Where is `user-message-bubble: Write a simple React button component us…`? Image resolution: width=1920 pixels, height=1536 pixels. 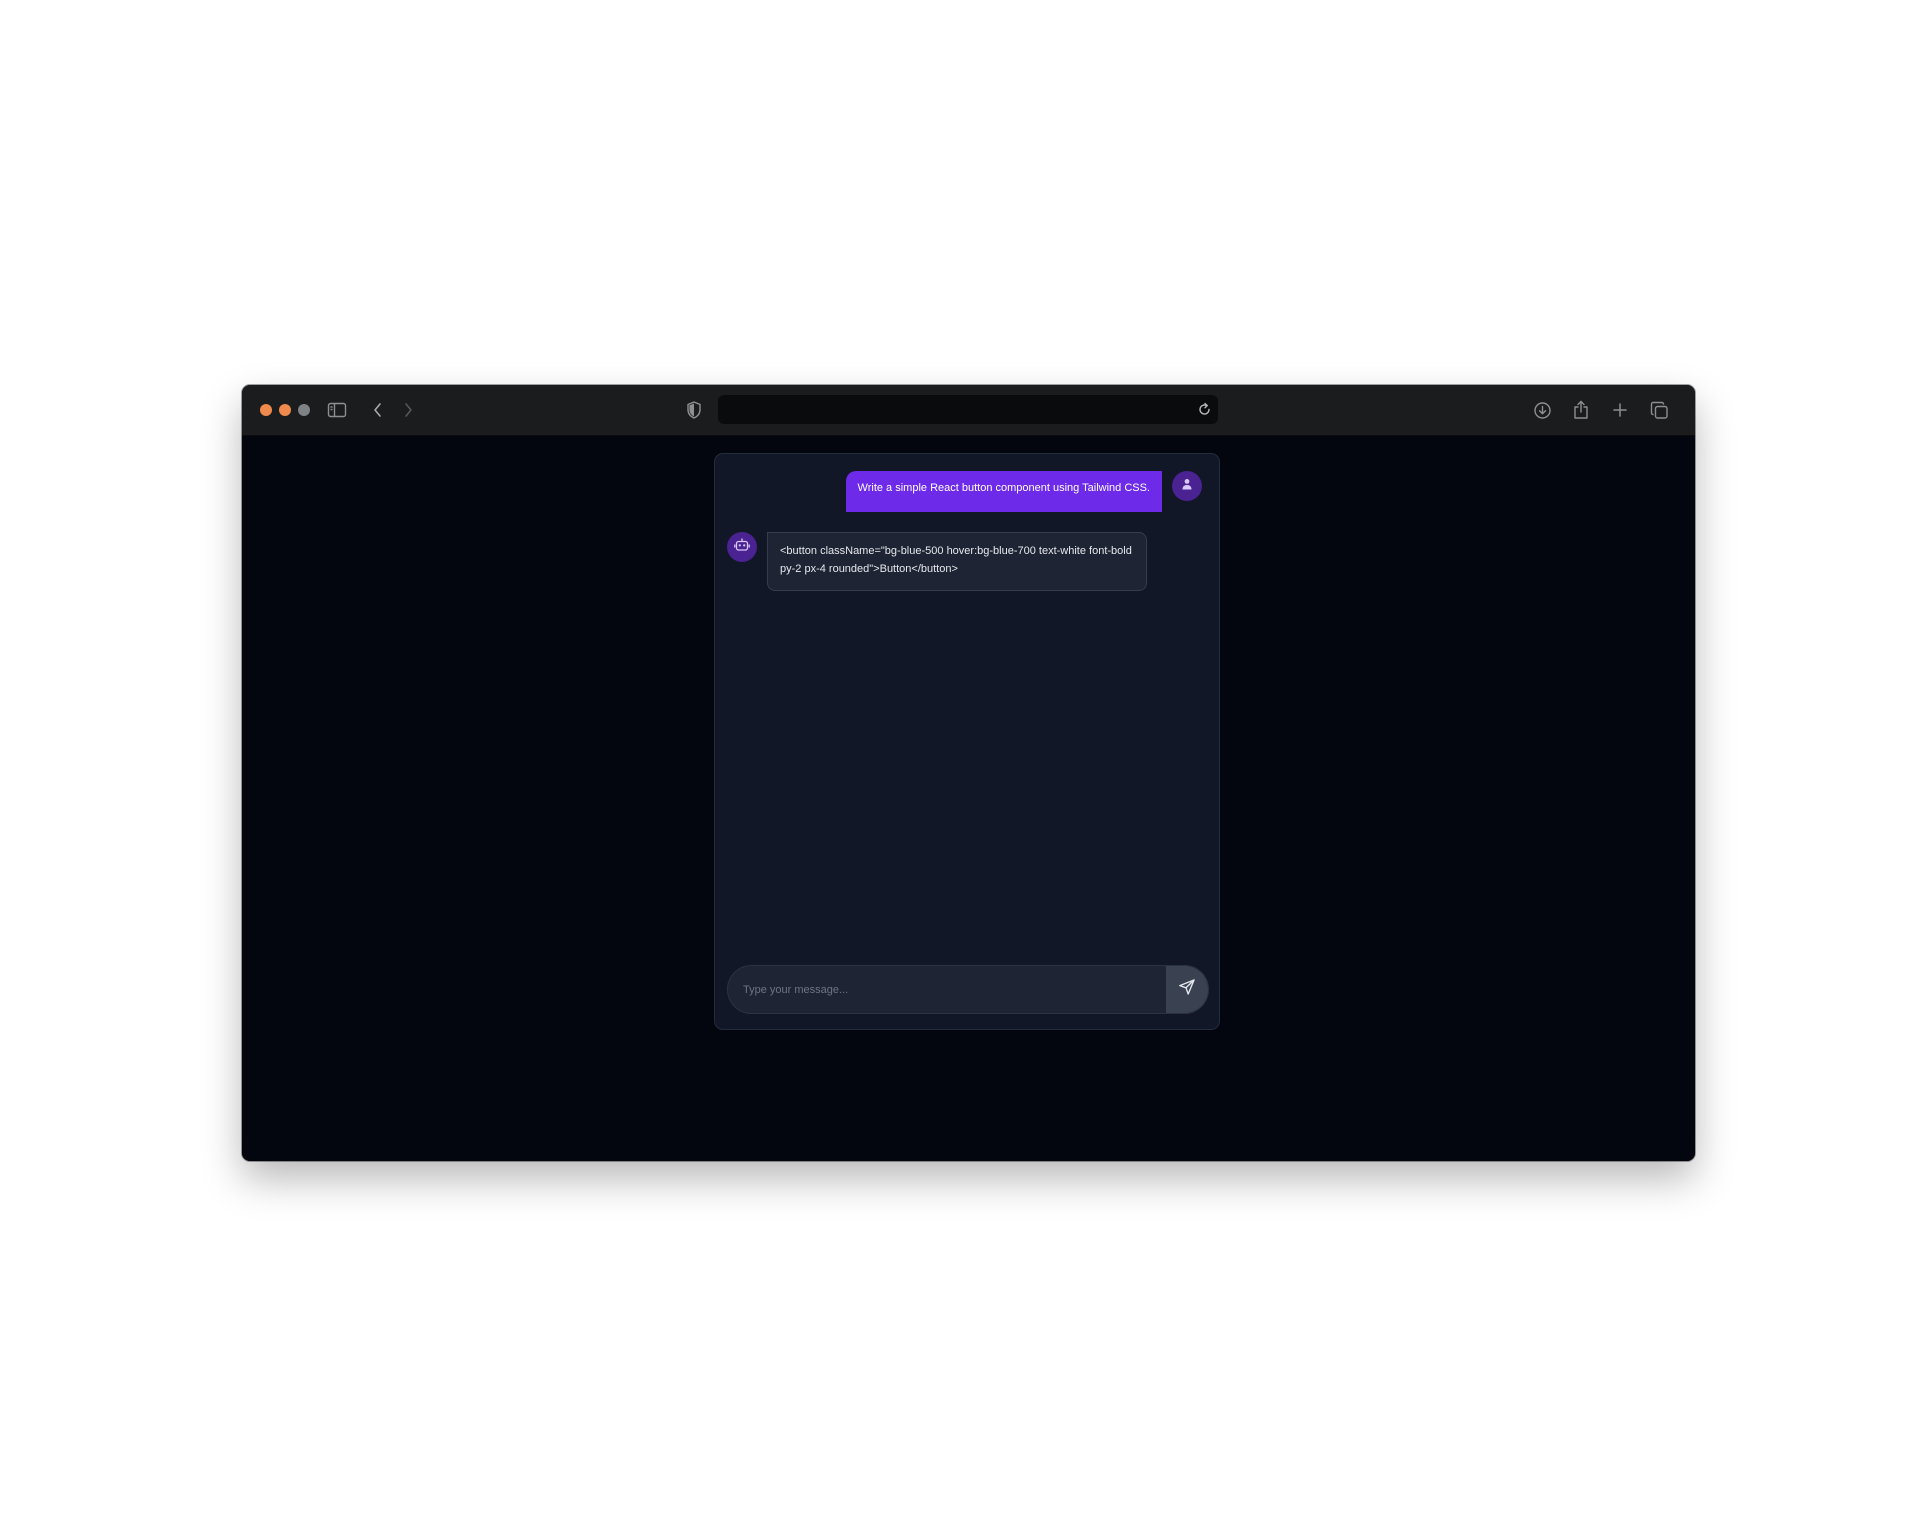 user-message-bubble: Write a simple React button component us… is located at coordinates (1003, 491).